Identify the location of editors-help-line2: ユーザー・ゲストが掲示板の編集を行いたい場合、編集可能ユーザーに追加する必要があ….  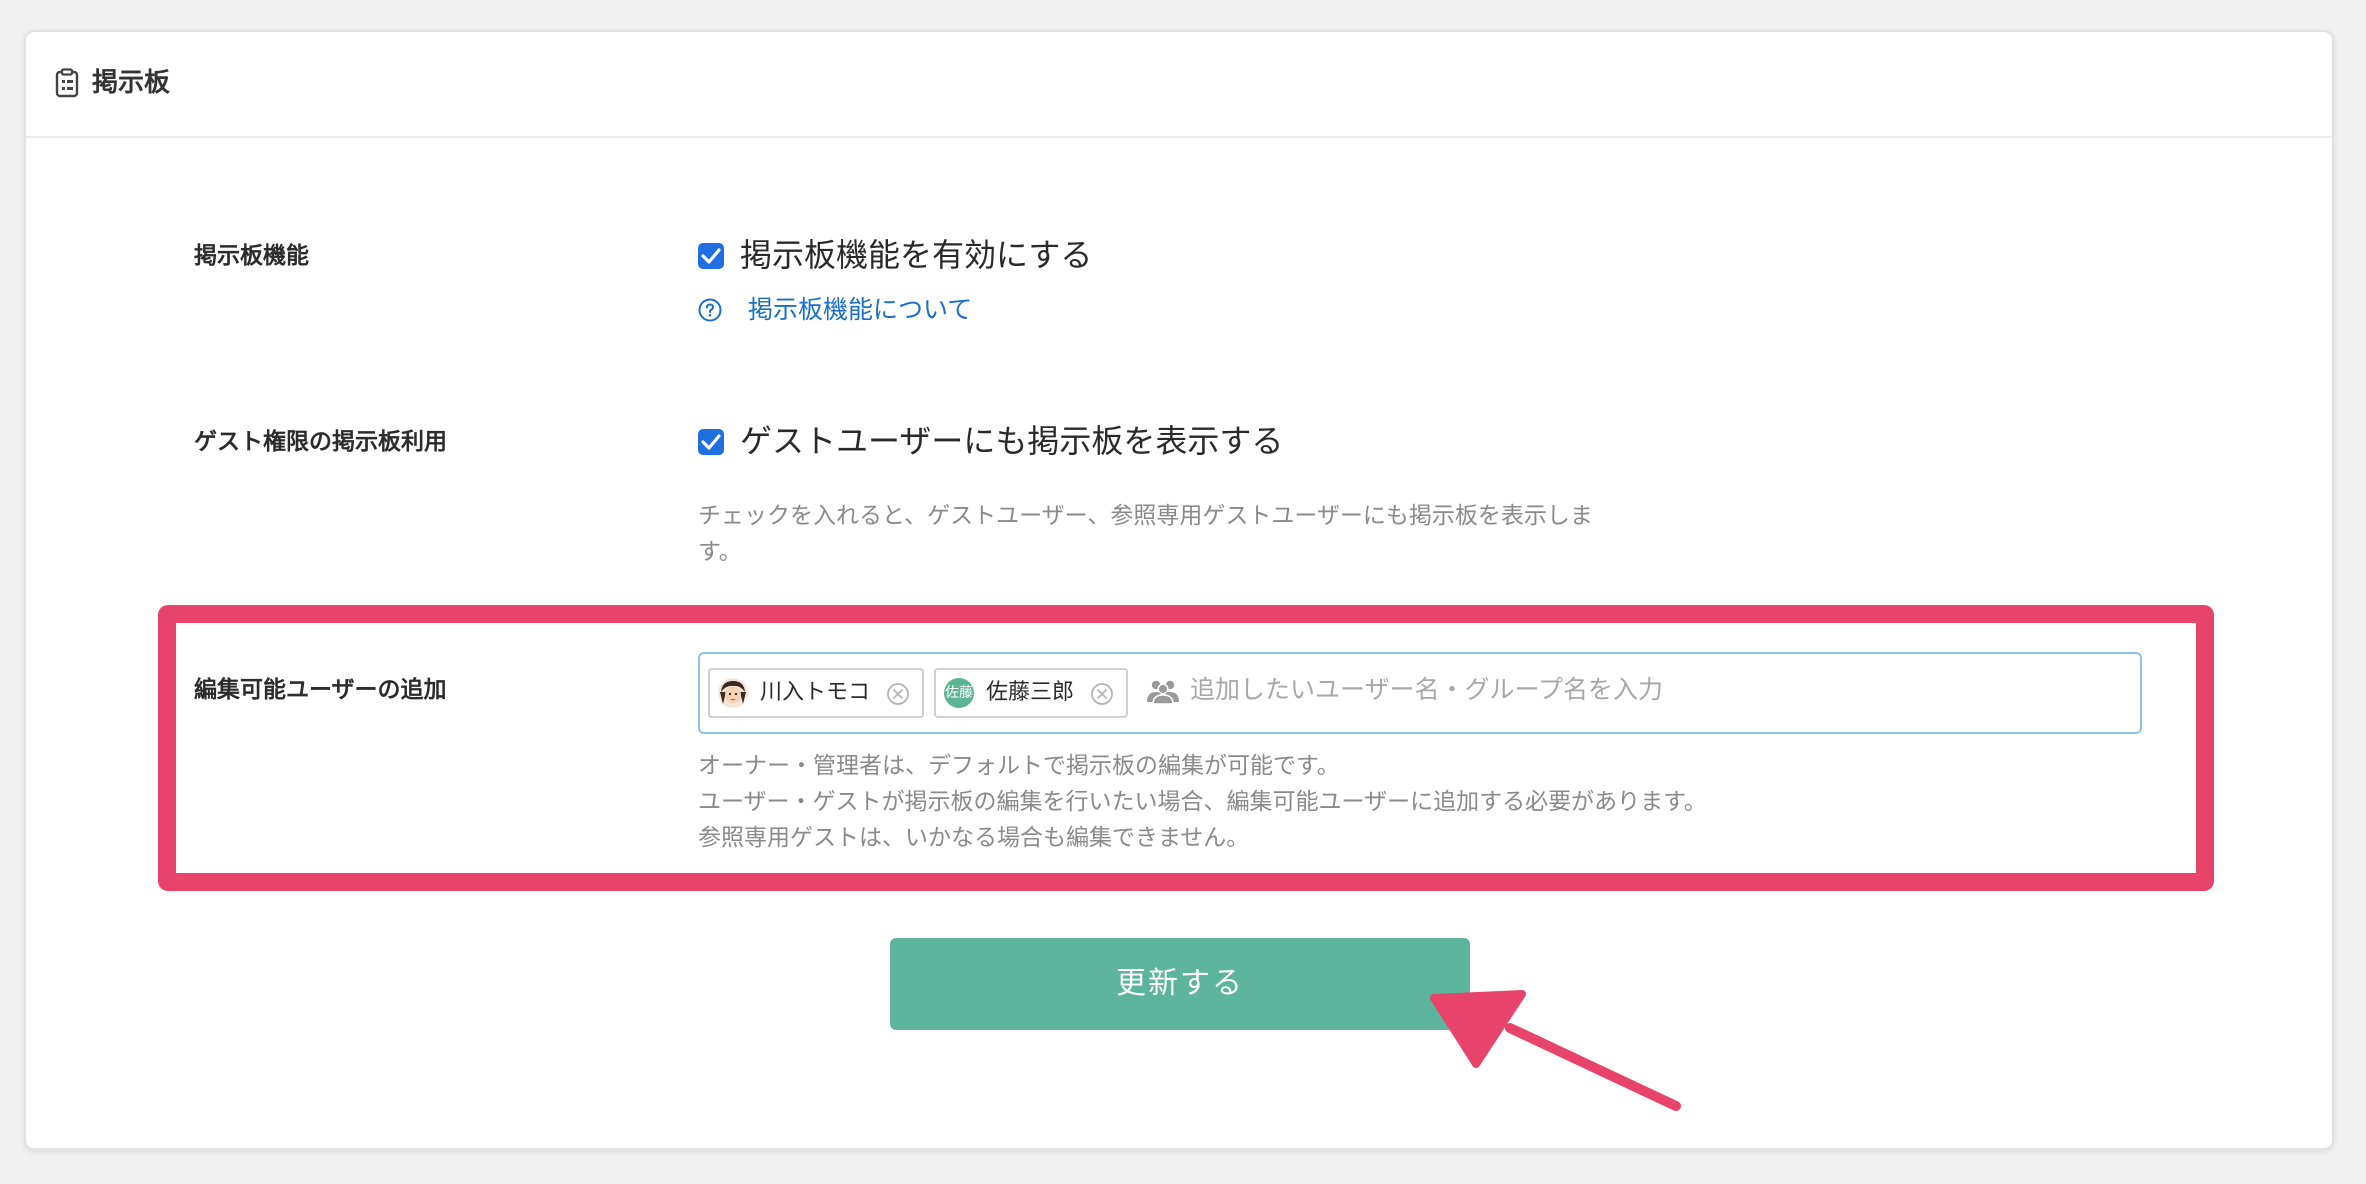
(1202, 802).